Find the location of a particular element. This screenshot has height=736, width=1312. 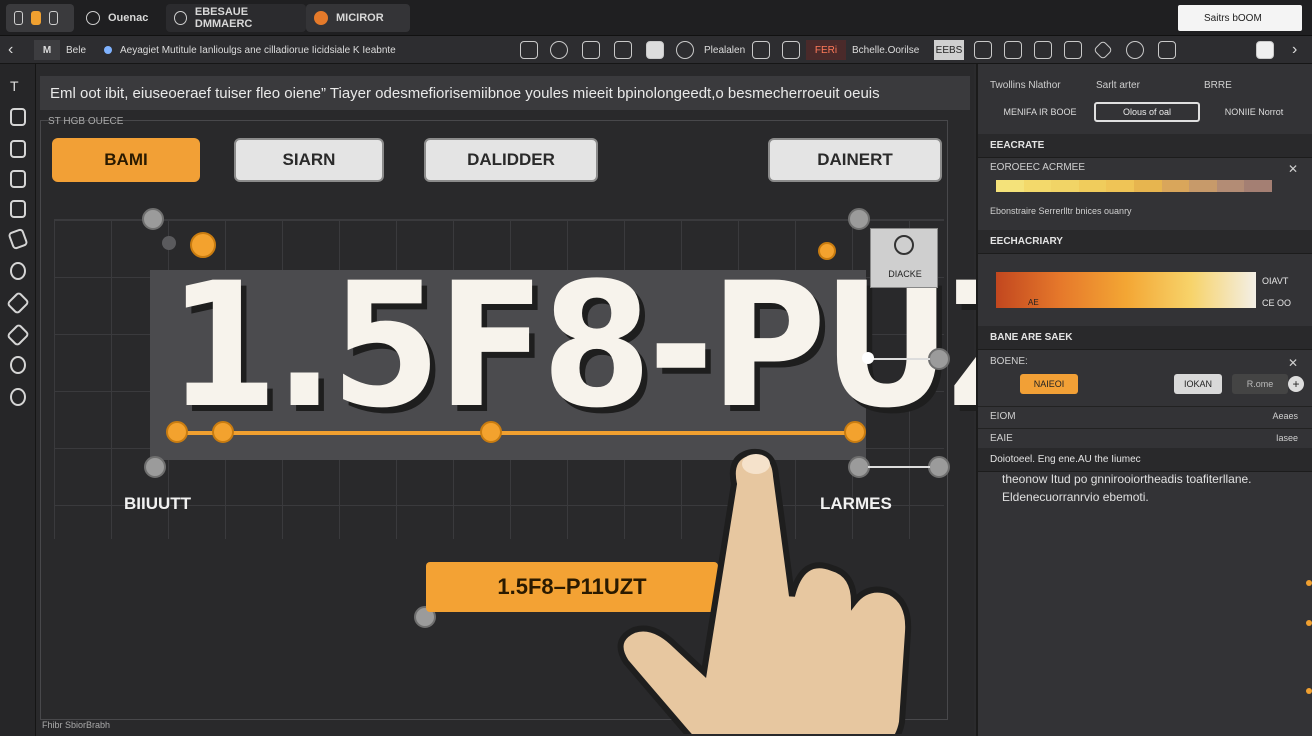

text-tool-icon: T is located at coordinates (18, 87).